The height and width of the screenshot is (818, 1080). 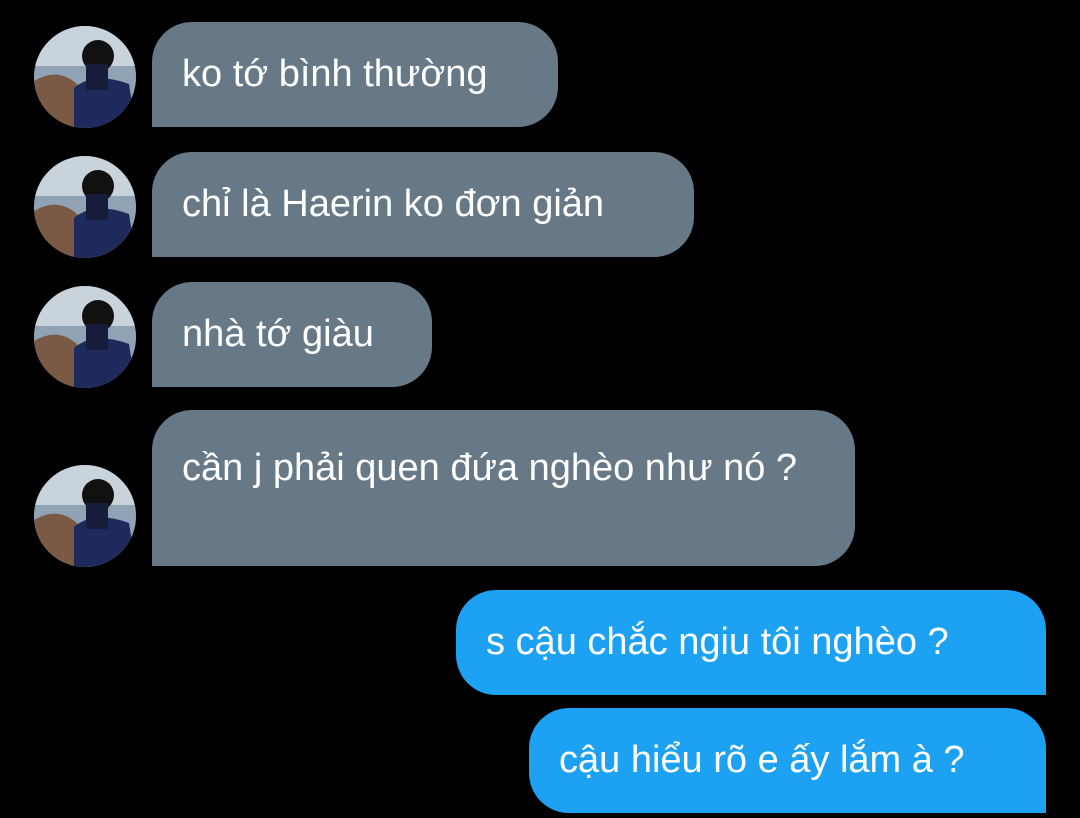 I want to click on incoming-message-bubble: cần j phải quen đứa nghèo như nó ?, so click(x=503, y=488).